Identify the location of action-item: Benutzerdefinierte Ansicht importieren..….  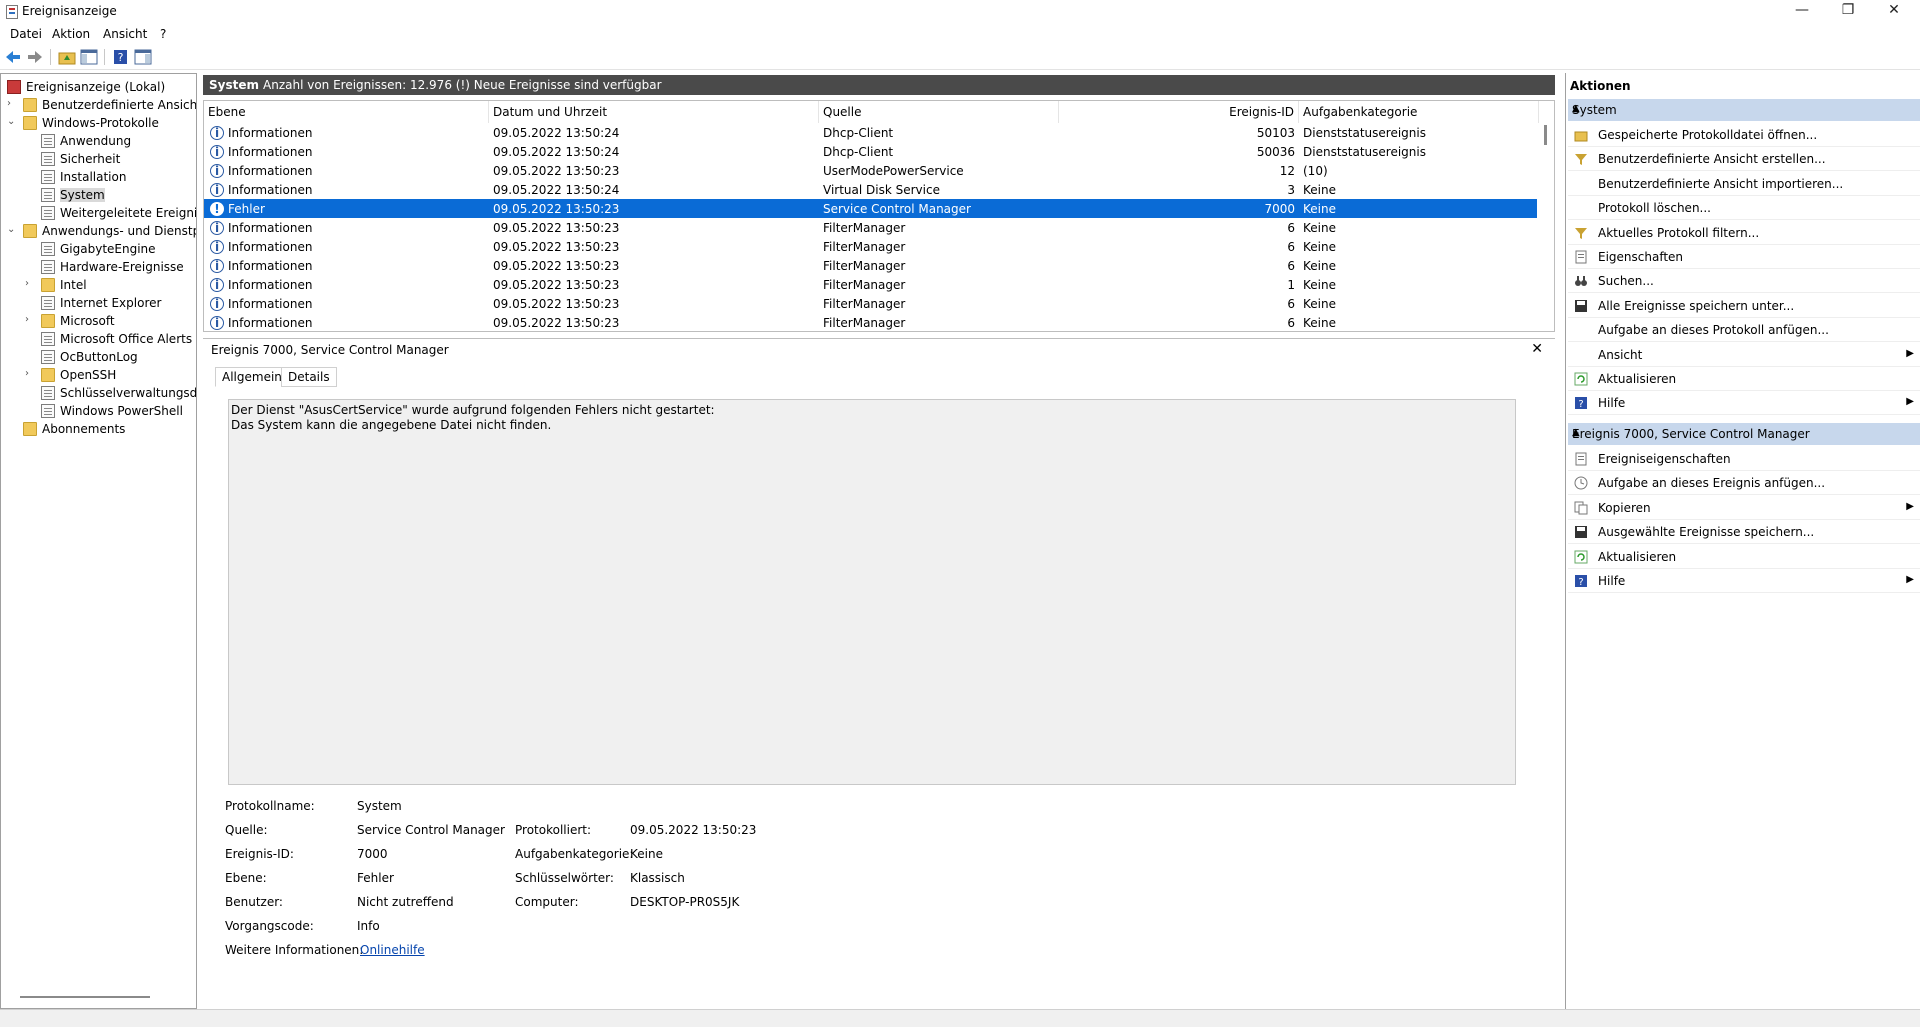
(1744, 184).